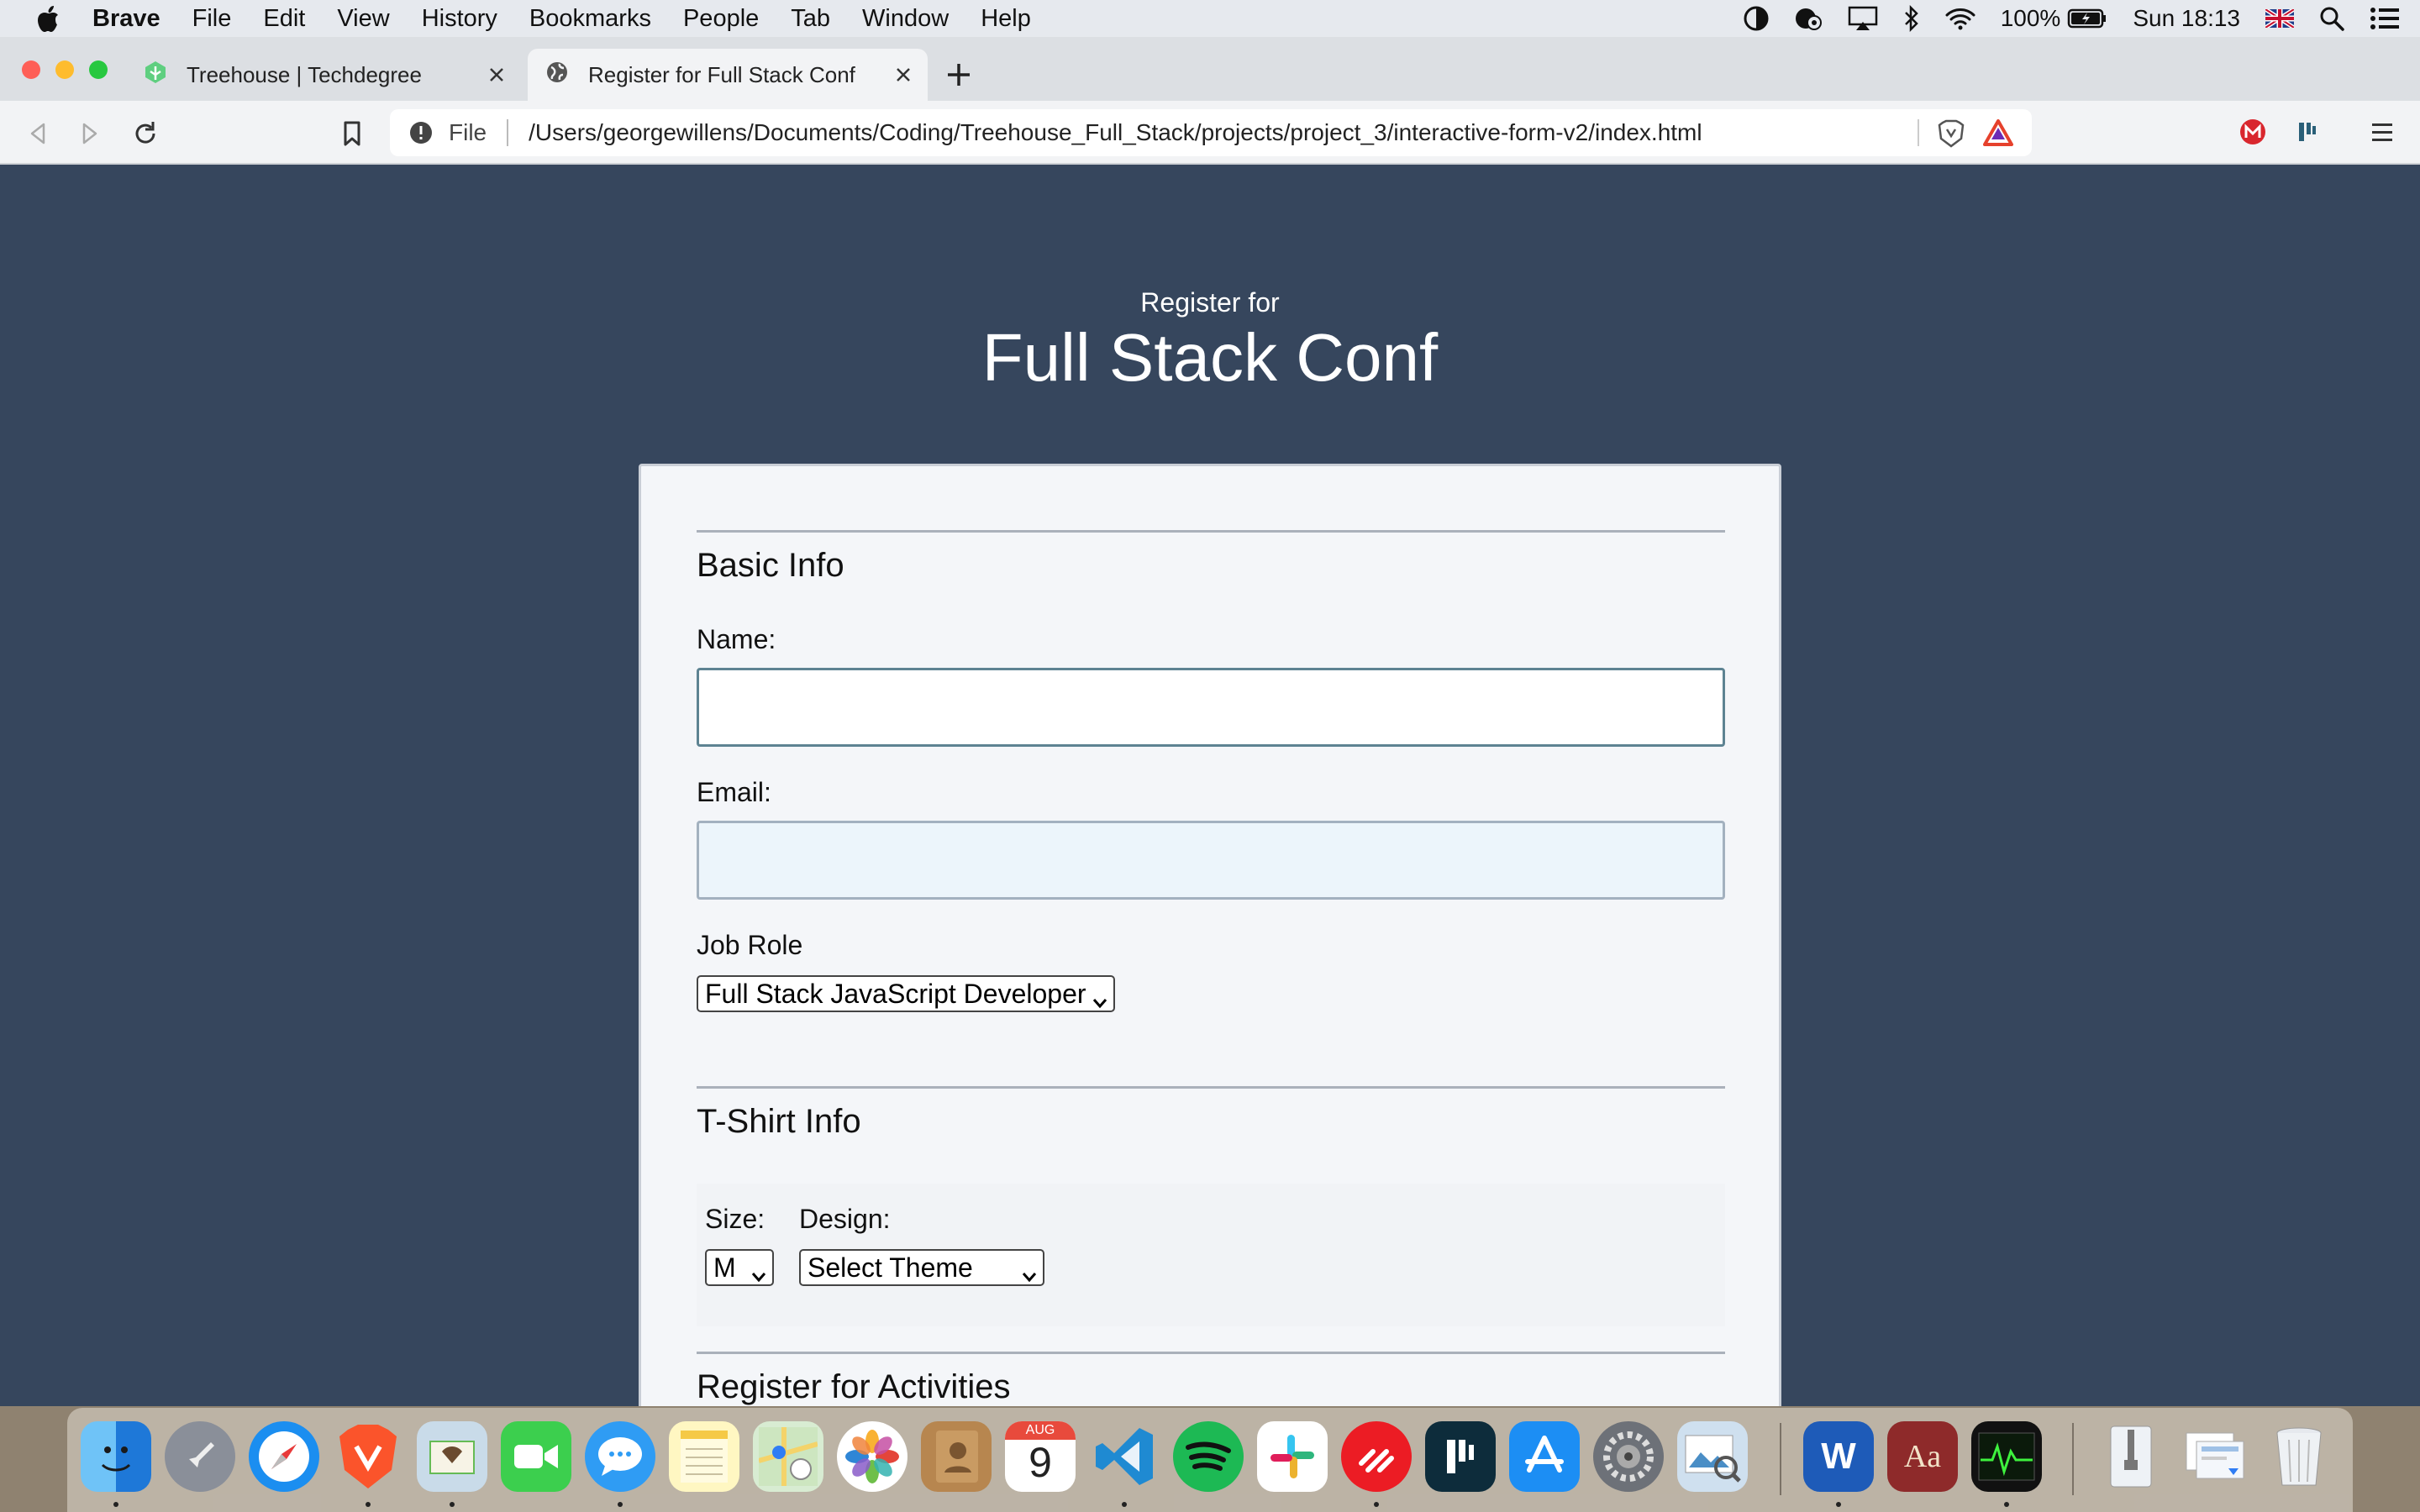 Image resolution: width=2420 pixels, height=1512 pixels. What do you see at coordinates (1863, 18) in the screenshot?
I see `airplay-icon` at bounding box center [1863, 18].